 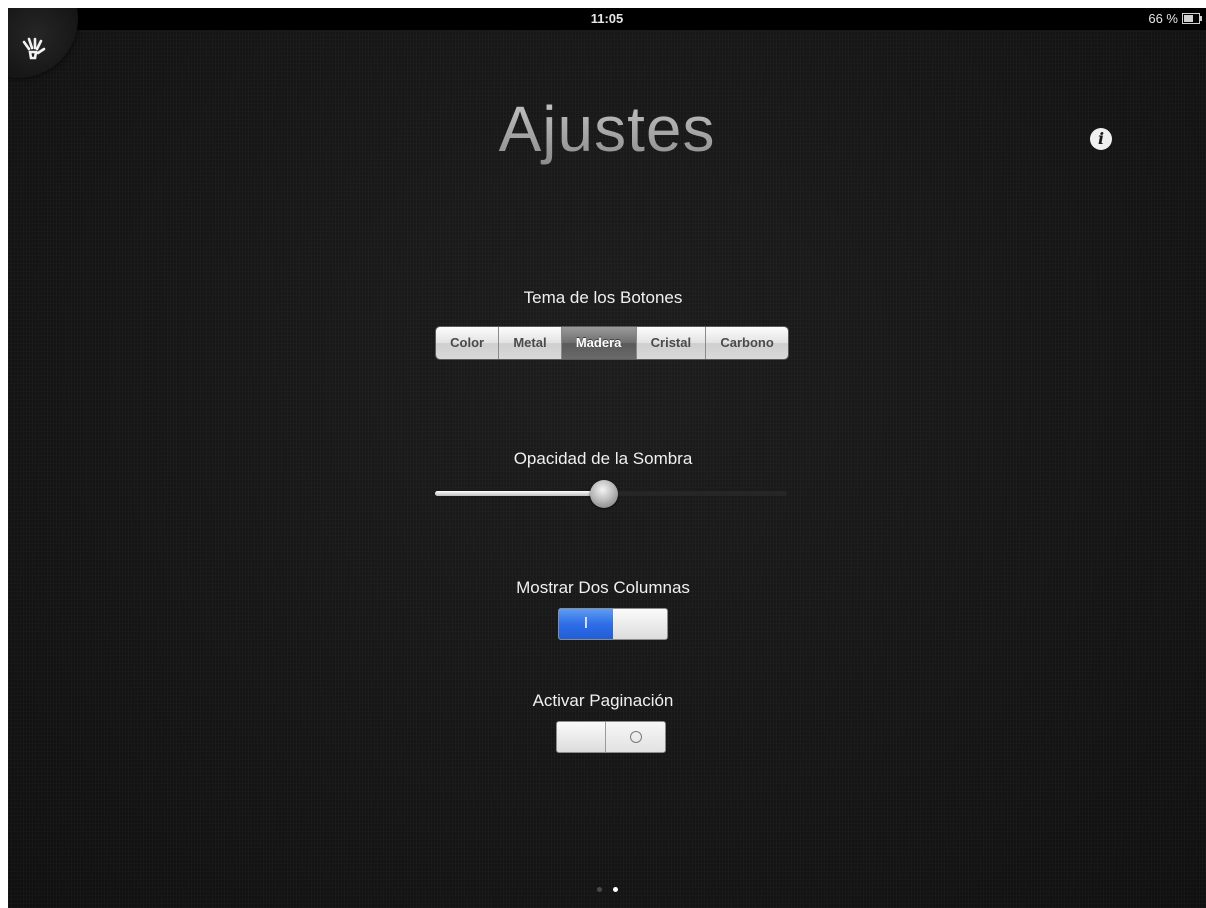 I want to click on slider-fill, so click(x=519, y=493).